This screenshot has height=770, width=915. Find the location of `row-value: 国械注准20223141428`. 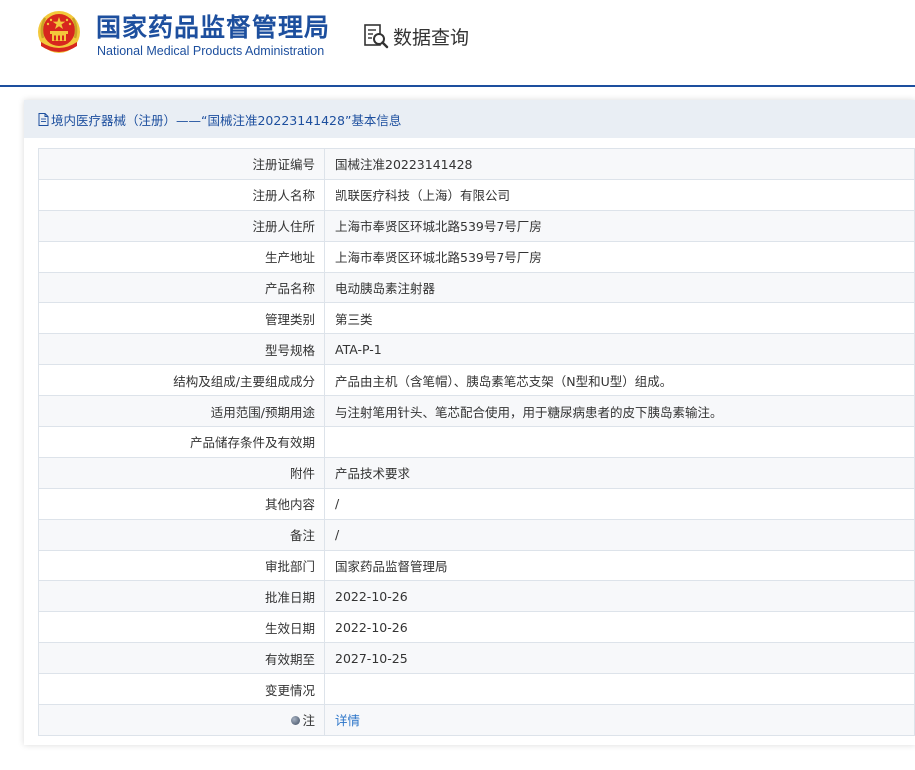

row-value: 国械注准20223141428 is located at coordinates (619, 164).